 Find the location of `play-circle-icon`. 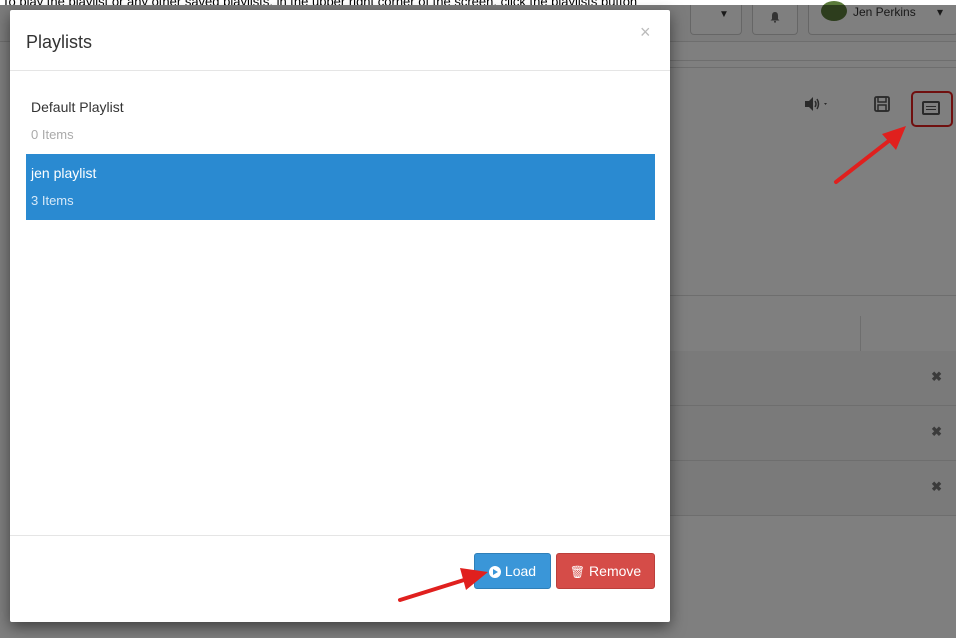

play-circle-icon is located at coordinates (494, 572).